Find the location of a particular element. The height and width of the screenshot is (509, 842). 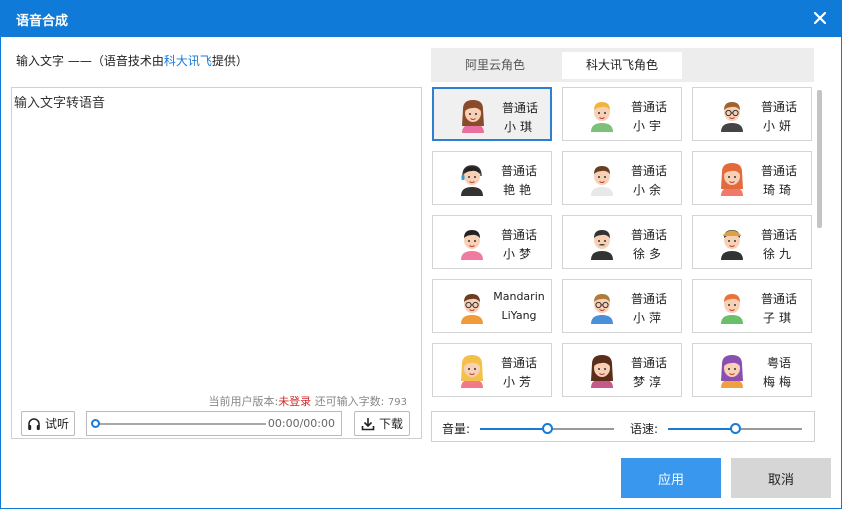

girl-glasses-avatar-icon is located at coordinates (602, 307).